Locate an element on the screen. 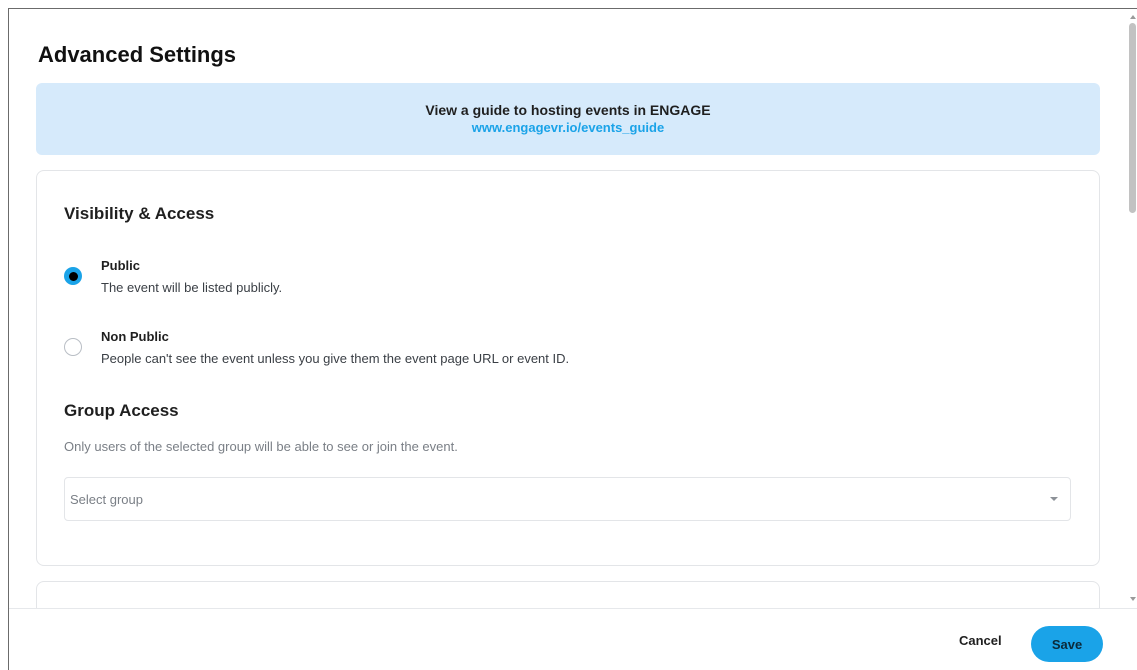 The width and height of the screenshot is (1137, 670). scroll-thumb is located at coordinates (1132, 118).